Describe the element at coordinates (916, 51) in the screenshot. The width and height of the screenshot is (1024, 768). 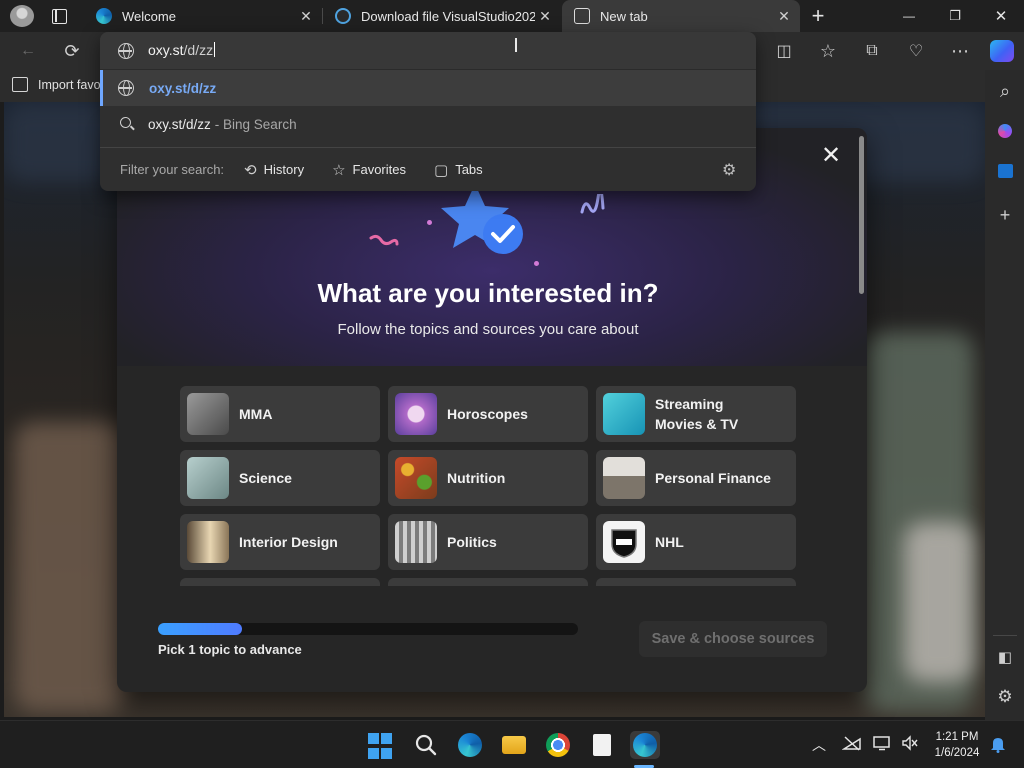
I see `browser-essentials-icon: ♡` at that location.